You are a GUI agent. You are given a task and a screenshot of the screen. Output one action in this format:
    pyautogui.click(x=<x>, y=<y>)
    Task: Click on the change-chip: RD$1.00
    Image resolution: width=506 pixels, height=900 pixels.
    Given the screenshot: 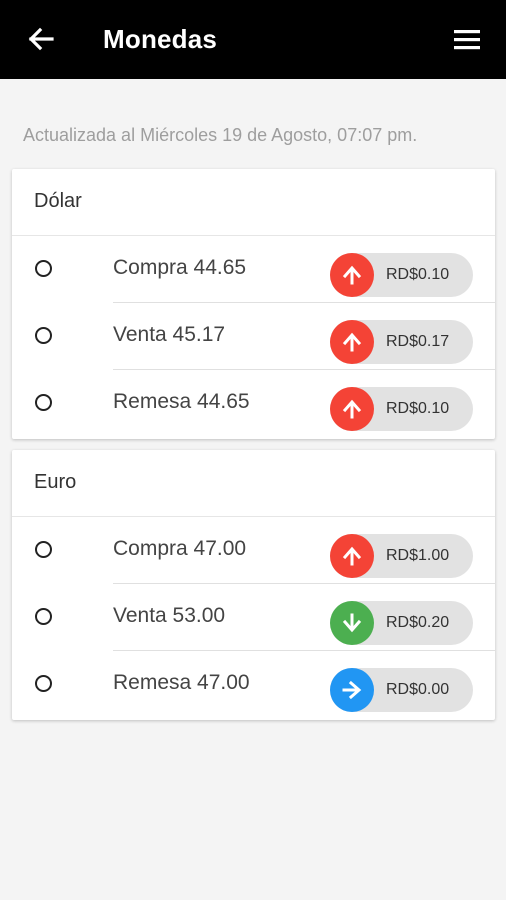 What is the action you would take?
    pyautogui.click(x=401, y=556)
    